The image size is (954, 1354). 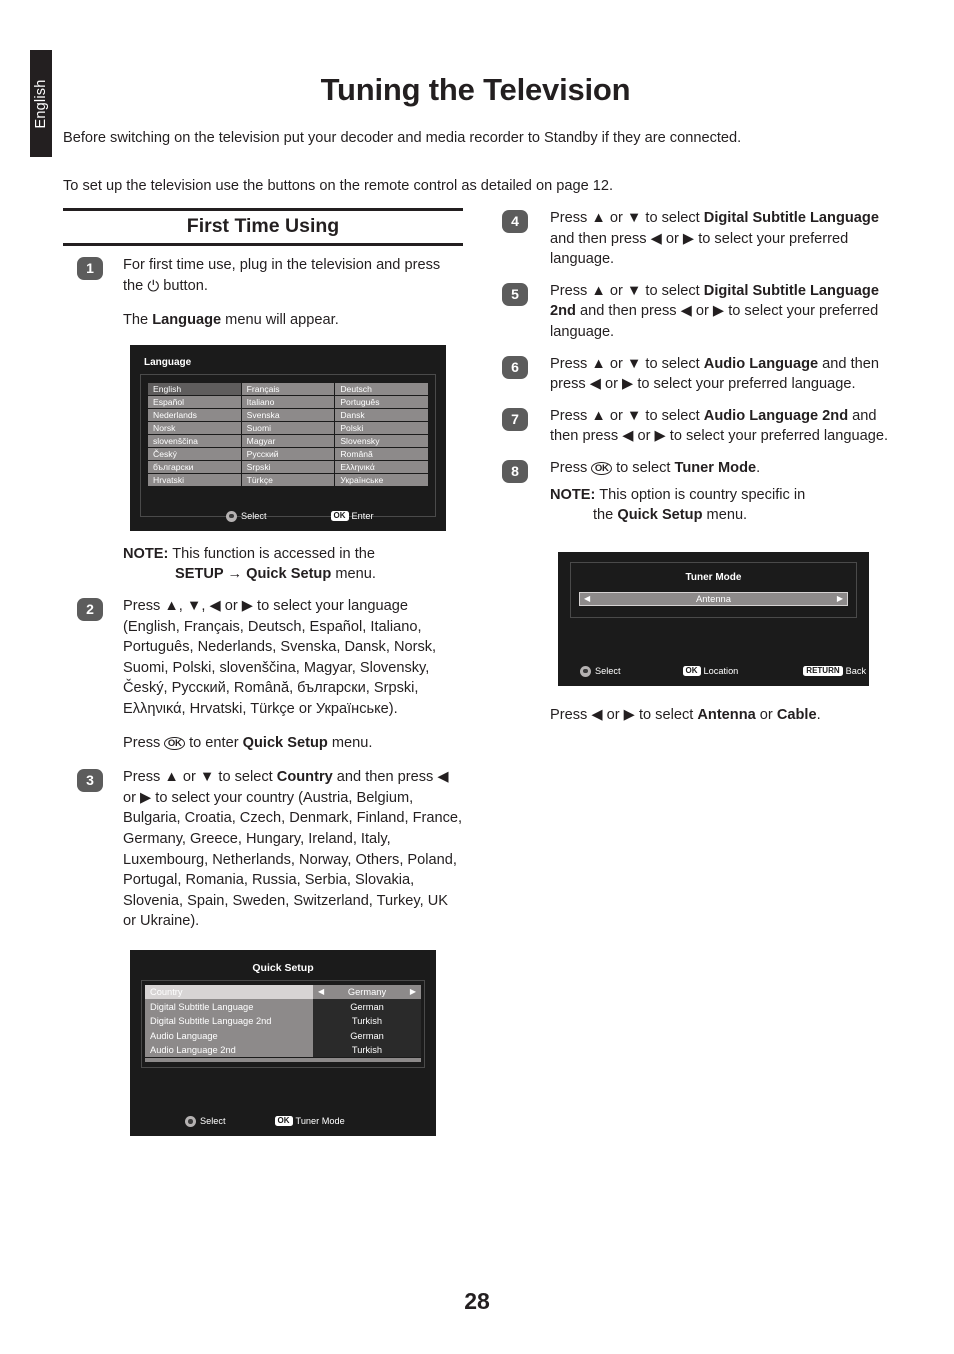 What do you see at coordinates (352, 516) in the screenshot?
I see `osd-language-hint-enter: OK Enter` at bounding box center [352, 516].